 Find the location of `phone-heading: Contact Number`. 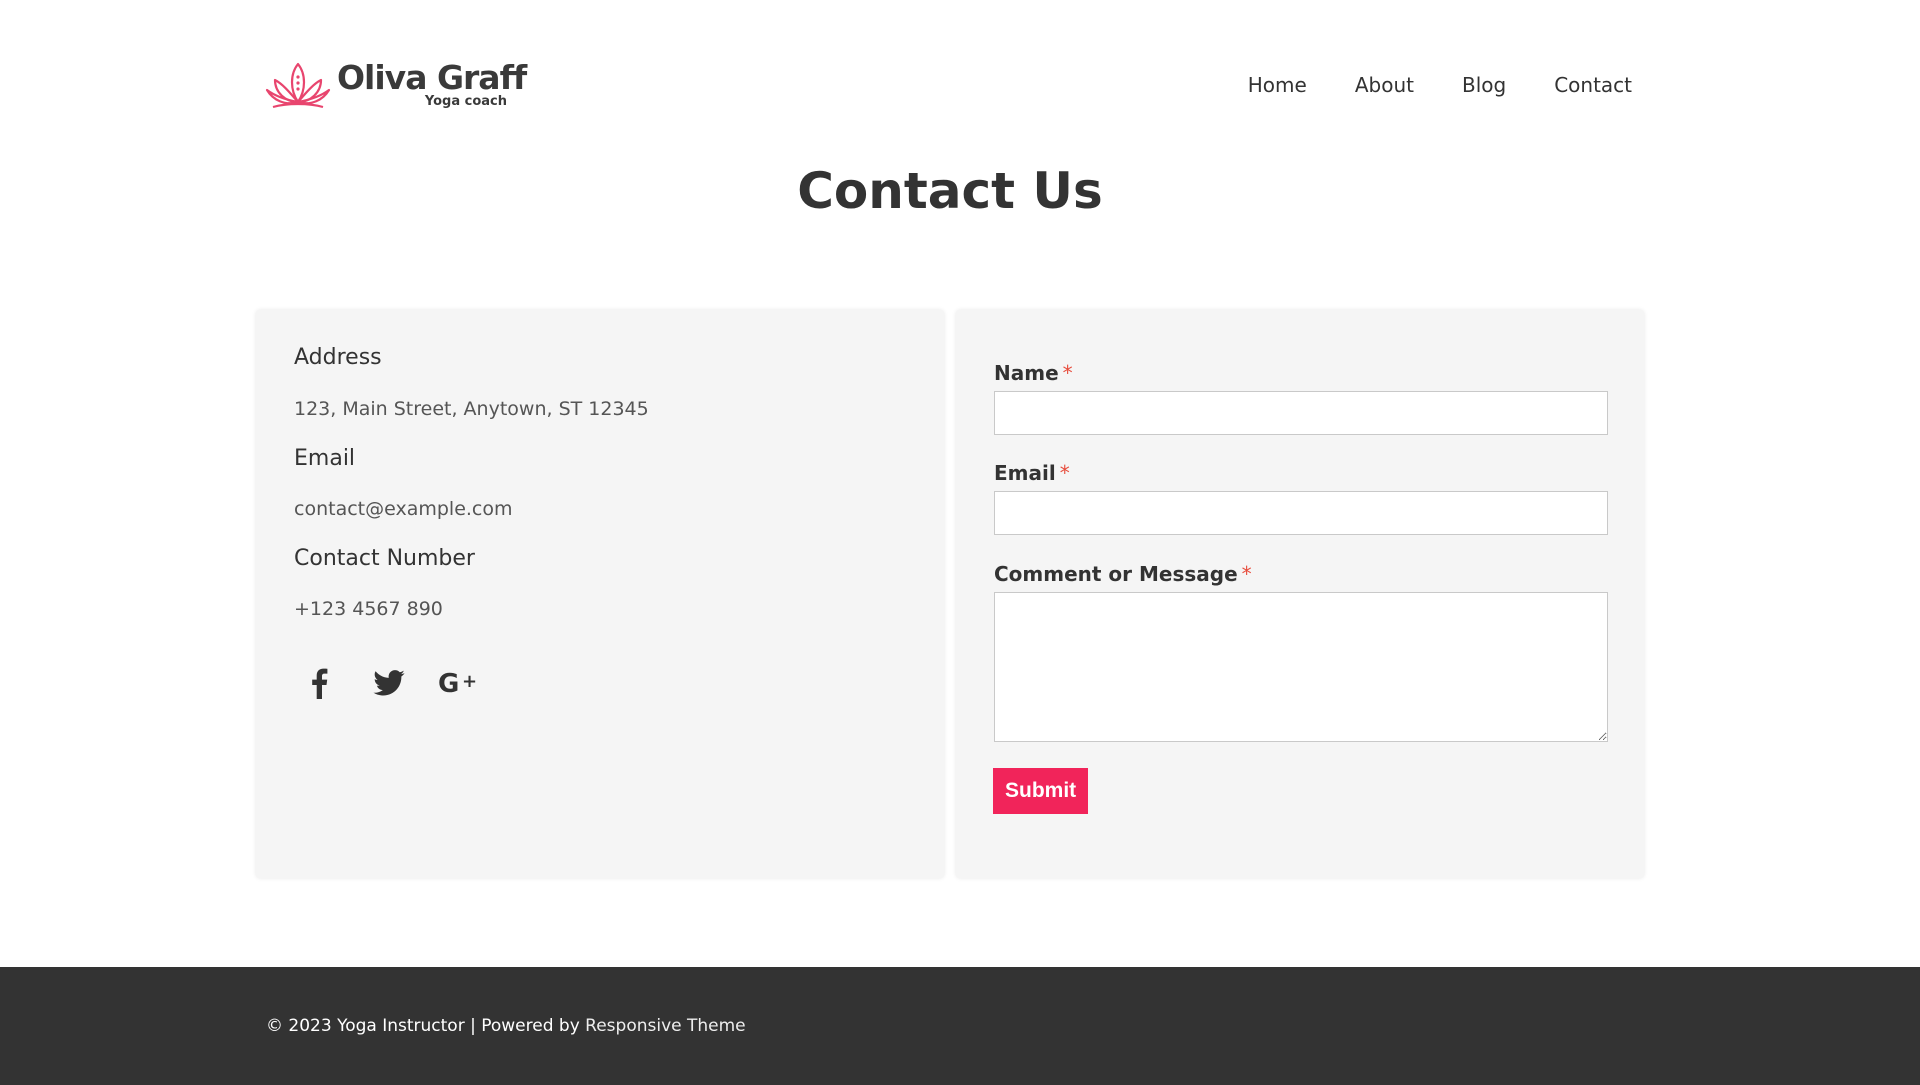

phone-heading: Contact Number is located at coordinates (384, 558).